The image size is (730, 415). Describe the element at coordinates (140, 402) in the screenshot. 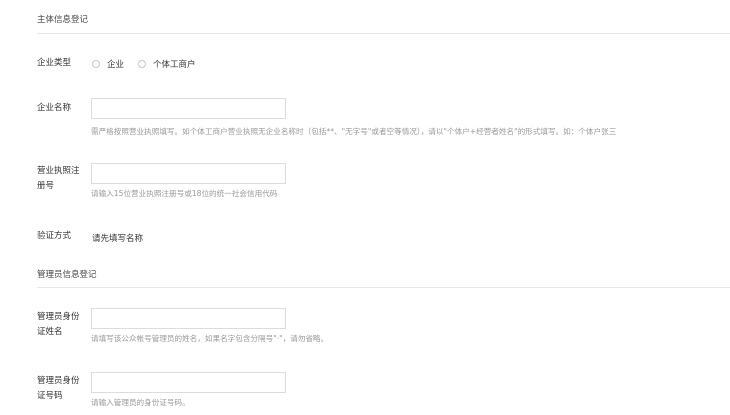

I see `admin-id-hint: 请输入管理员的身份证号码。` at that location.